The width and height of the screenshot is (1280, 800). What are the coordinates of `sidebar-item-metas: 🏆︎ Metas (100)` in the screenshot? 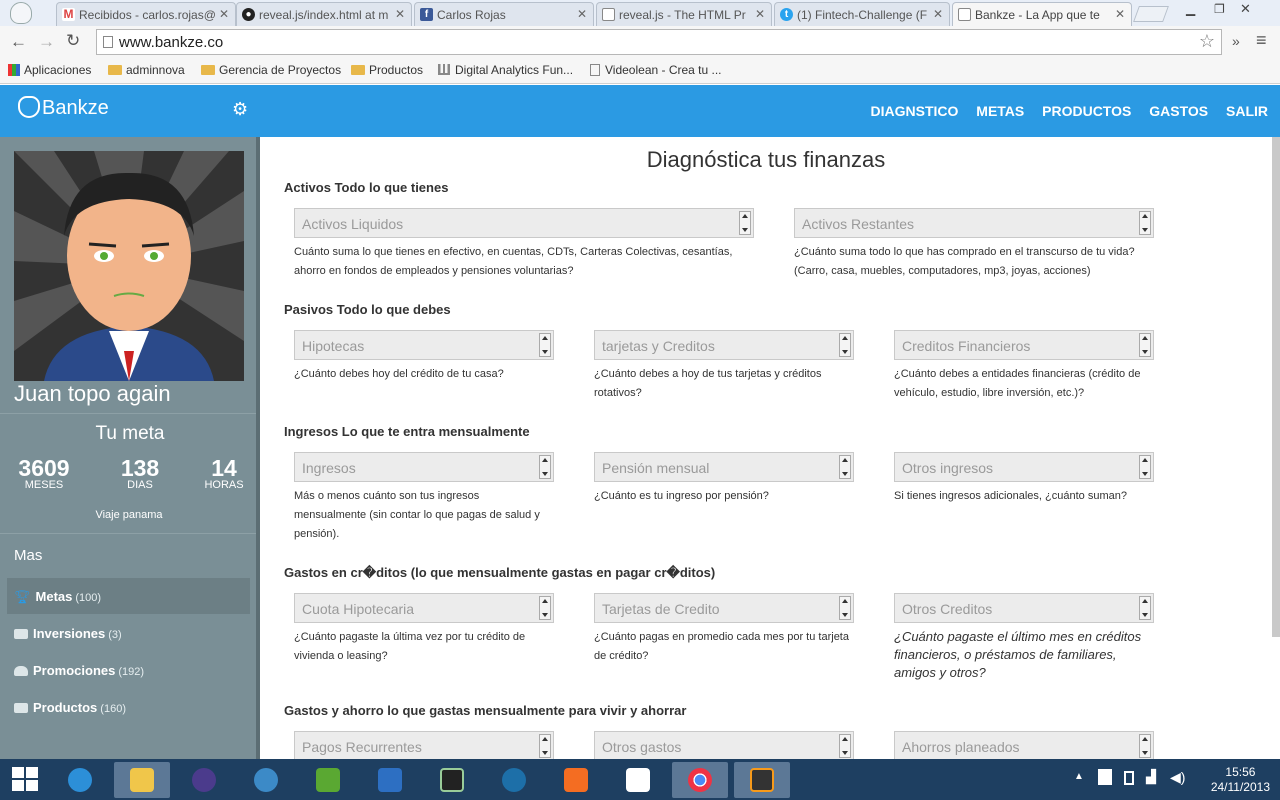 It's located at (128, 596).